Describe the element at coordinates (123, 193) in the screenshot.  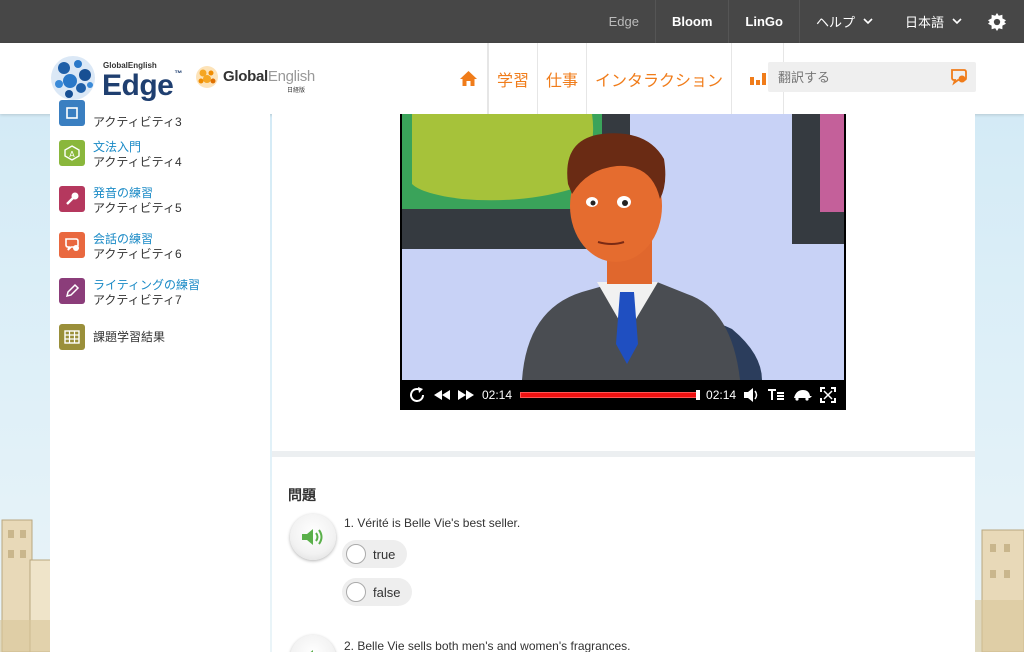
I see `activity-title: 発音の練習` at that location.